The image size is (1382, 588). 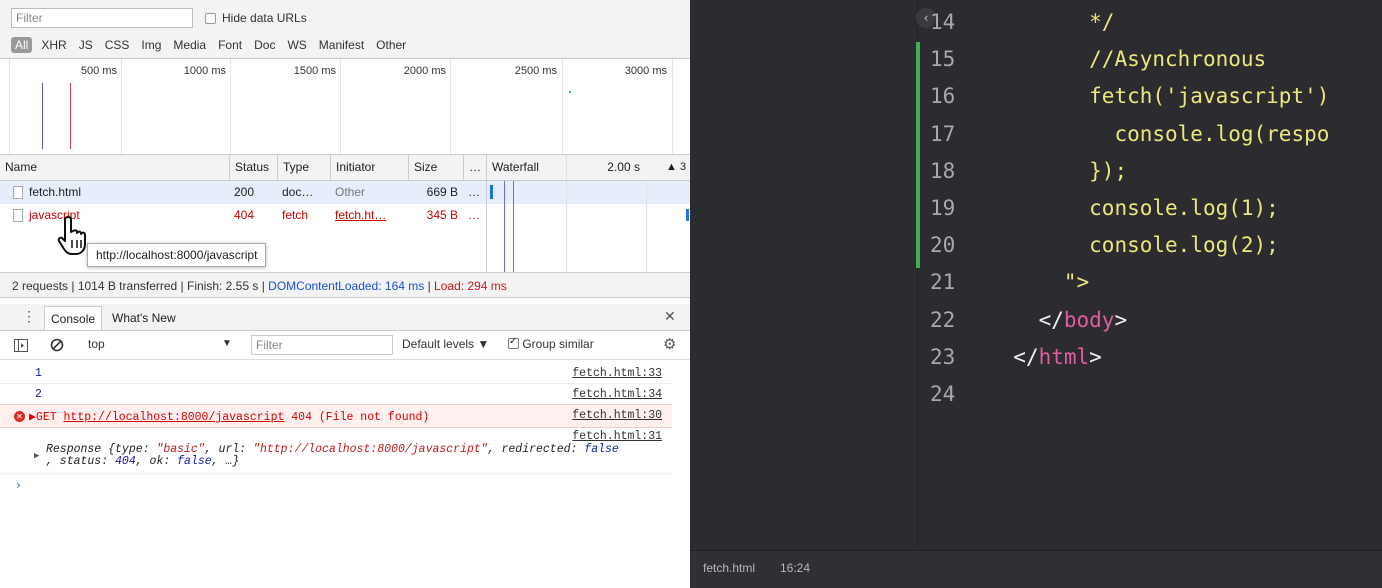 I want to click on status-cursor-position: 16:24, so click(x=795, y=568).